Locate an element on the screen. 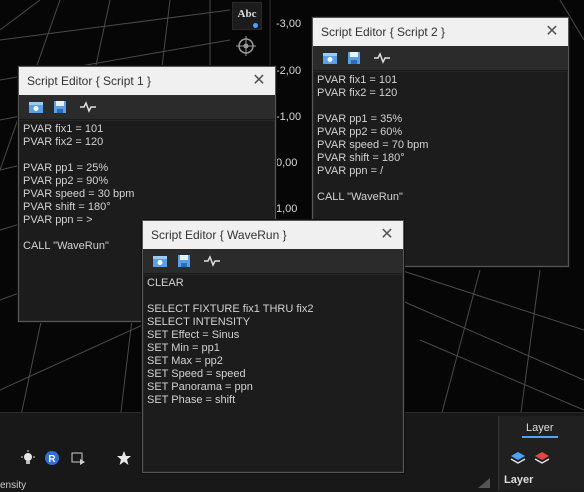  layers-icon is located at coordinates (518, 458).